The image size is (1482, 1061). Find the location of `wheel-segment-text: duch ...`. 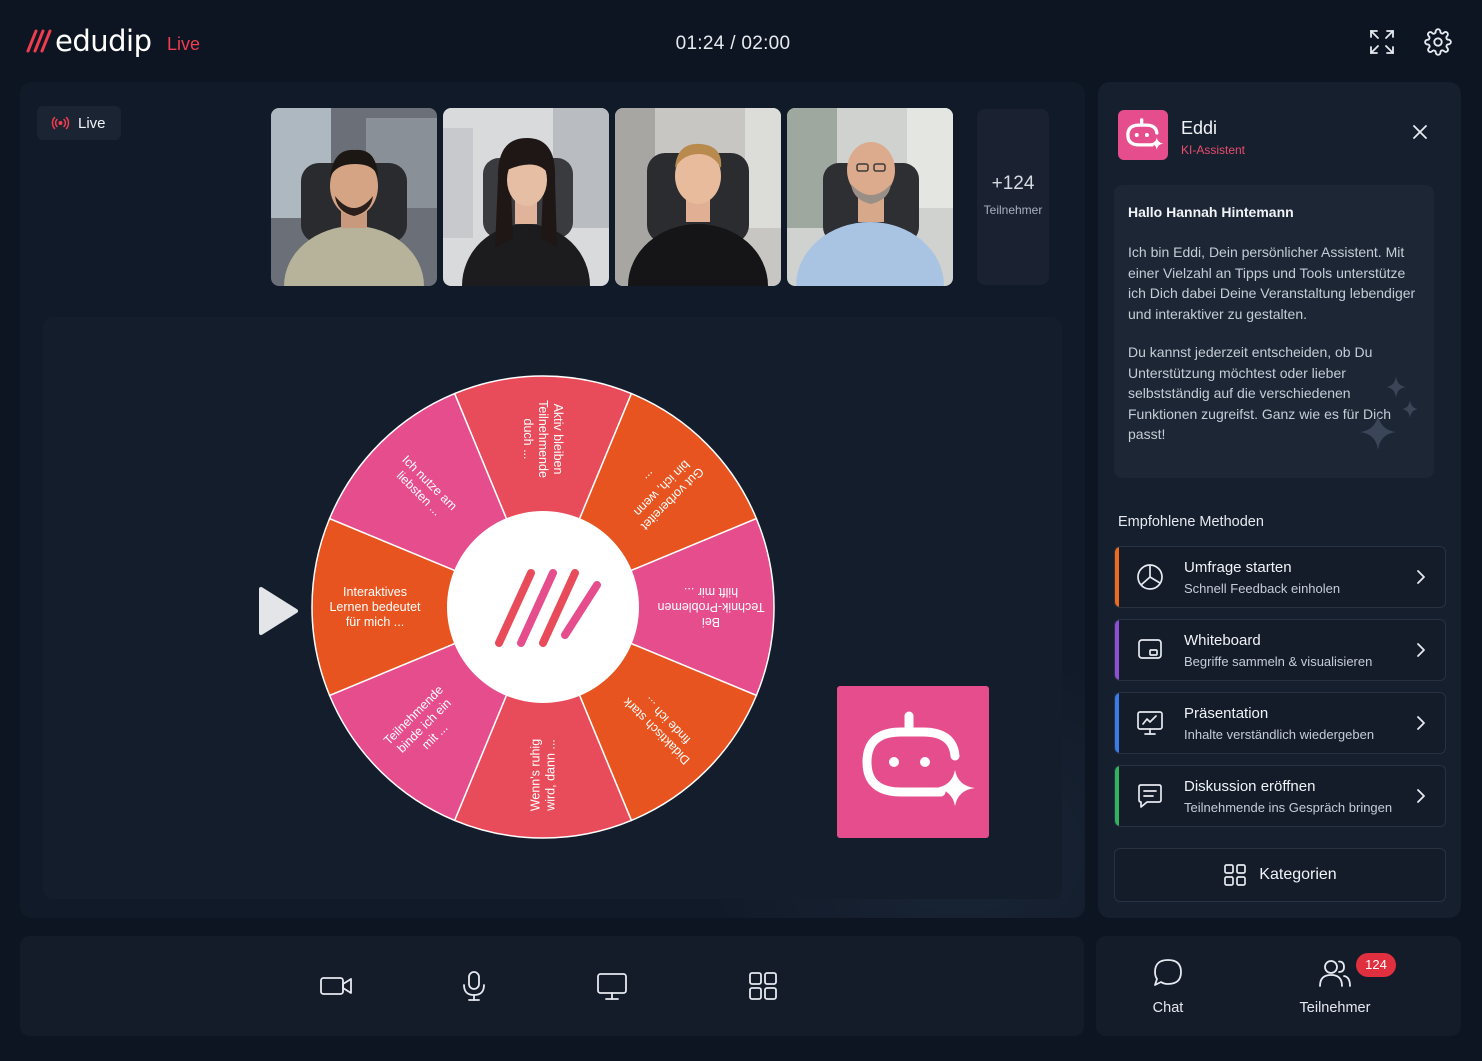

wheel-segment-text: duch ... is located at coordinates (528, 439).